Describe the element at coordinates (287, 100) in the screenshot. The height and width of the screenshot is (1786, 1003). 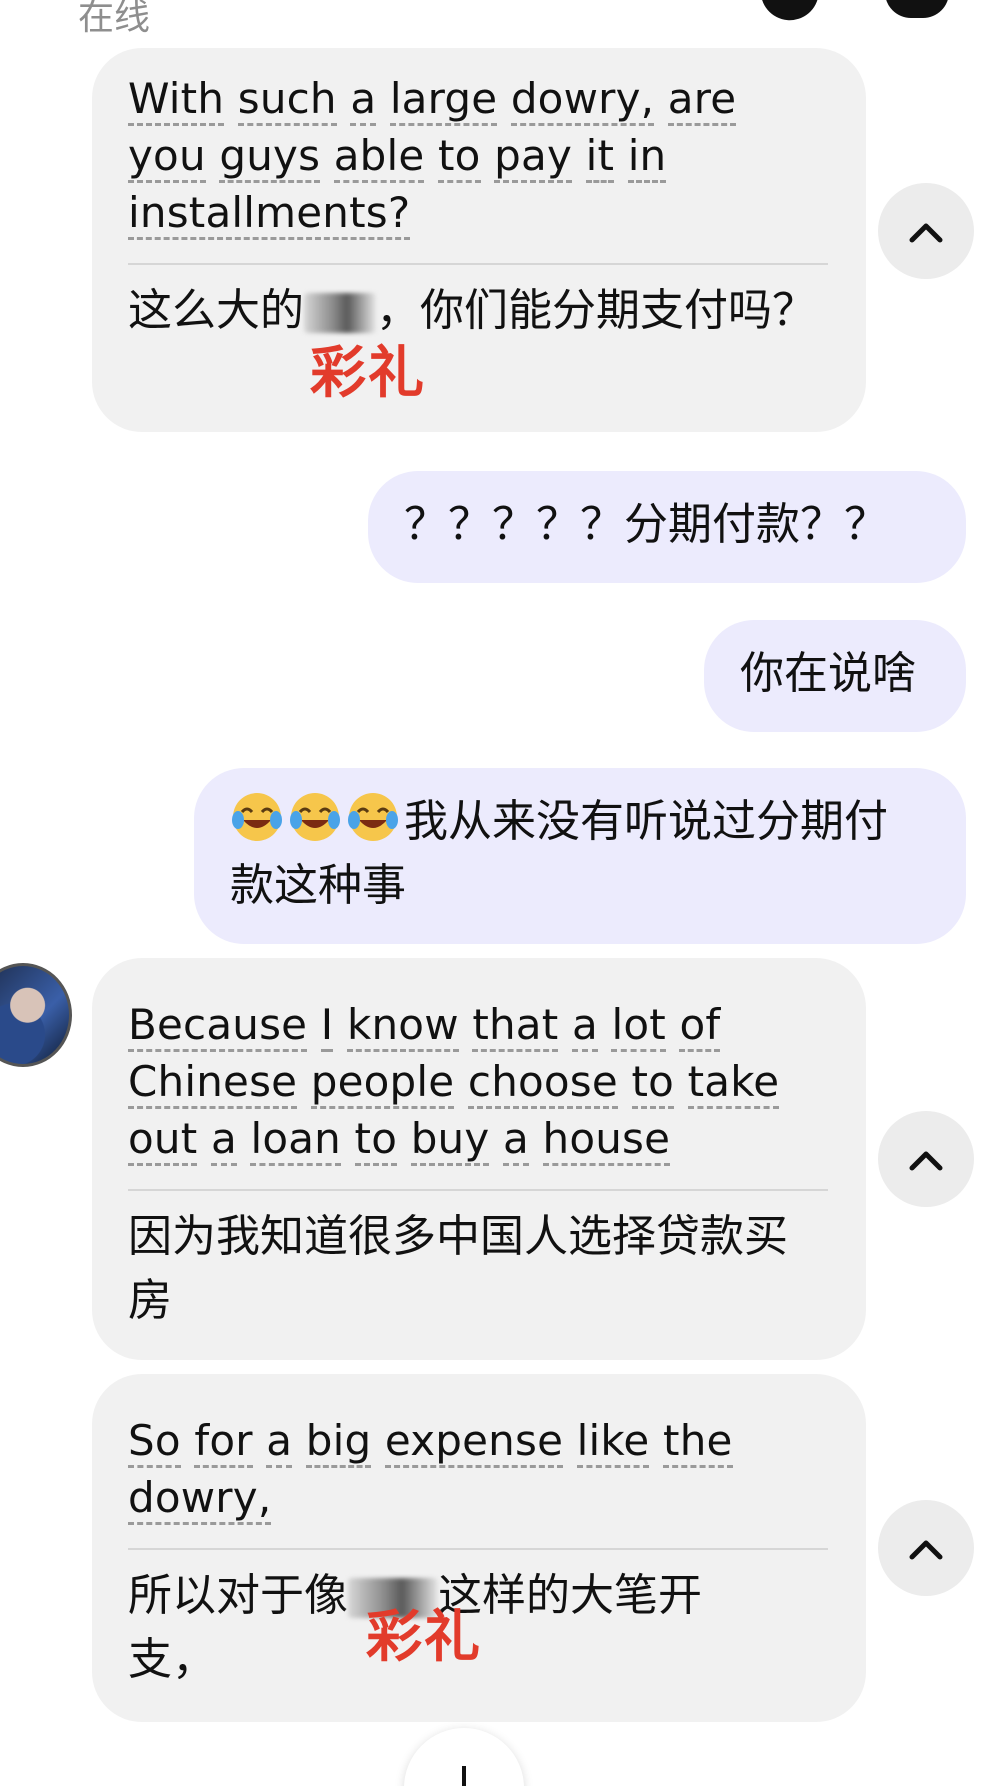
I see `word: such` at that location.